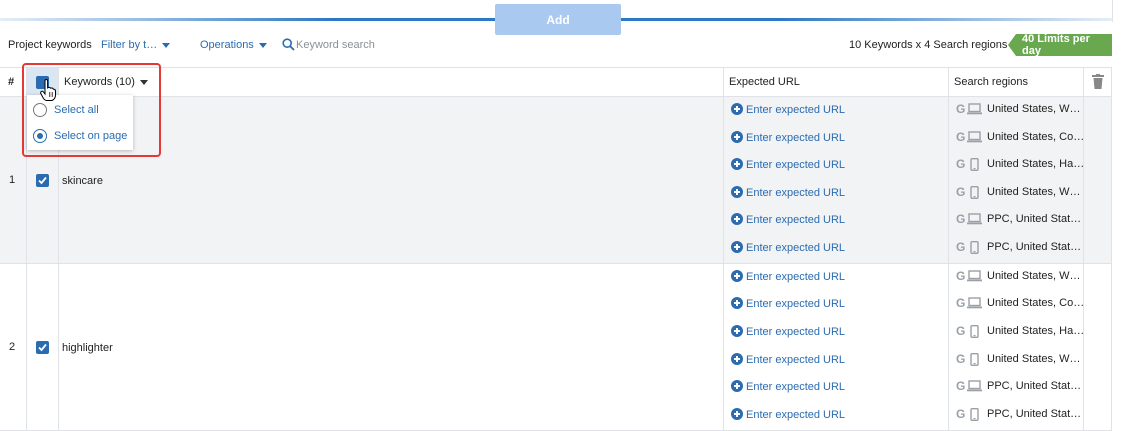  Describe the element at coordinates (288, 44) in the screenshot. I see `search-icon` at that location.